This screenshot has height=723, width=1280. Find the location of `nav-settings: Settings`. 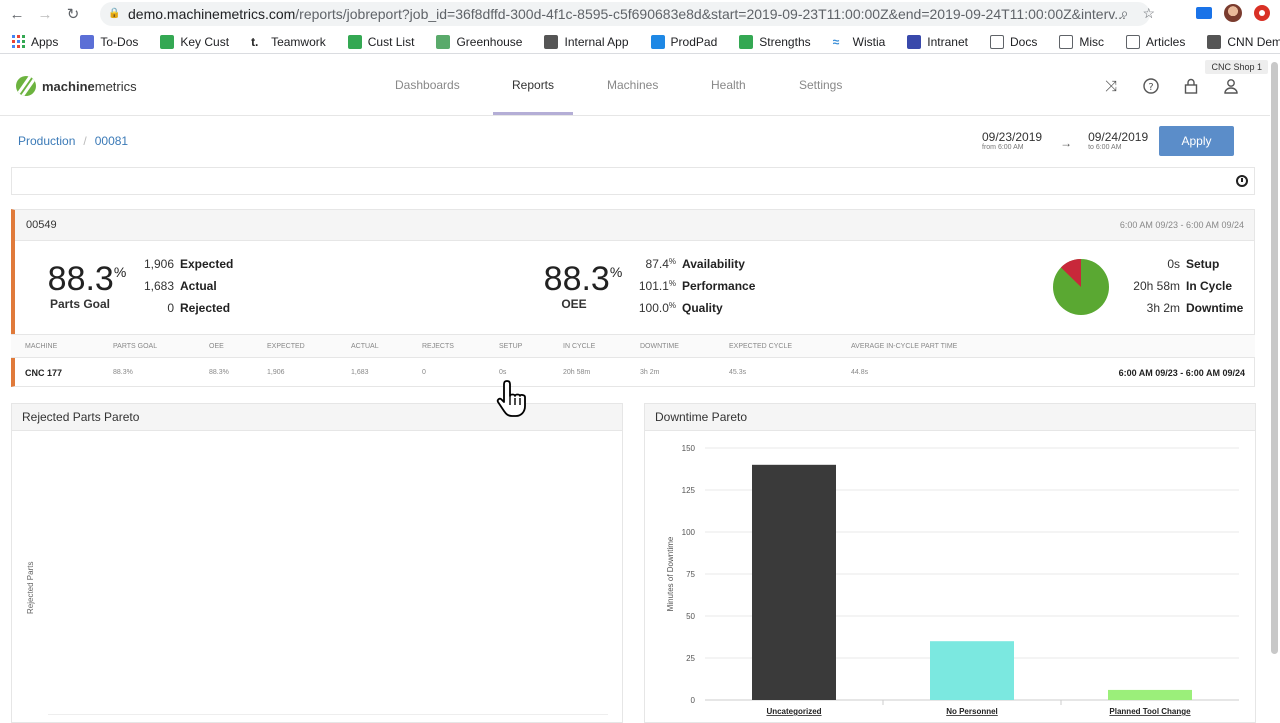

nav-settings: Settings is located at coordinates (820, 85).